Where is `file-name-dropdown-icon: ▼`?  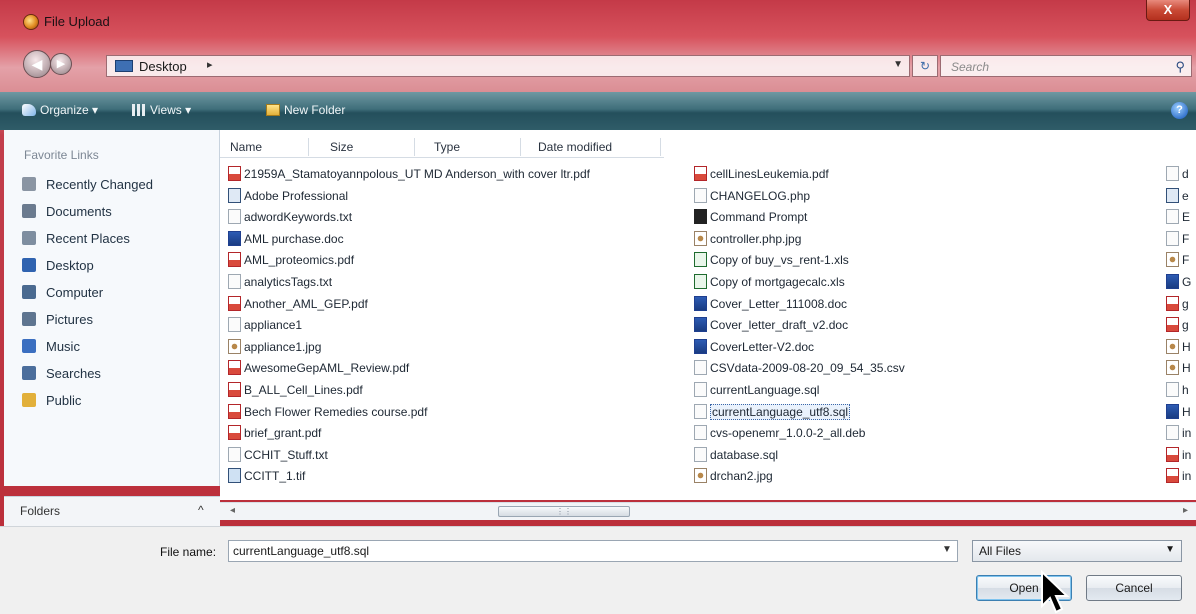
file-name-dropdown-icon: ▼ is located at coordinates (947, 549).